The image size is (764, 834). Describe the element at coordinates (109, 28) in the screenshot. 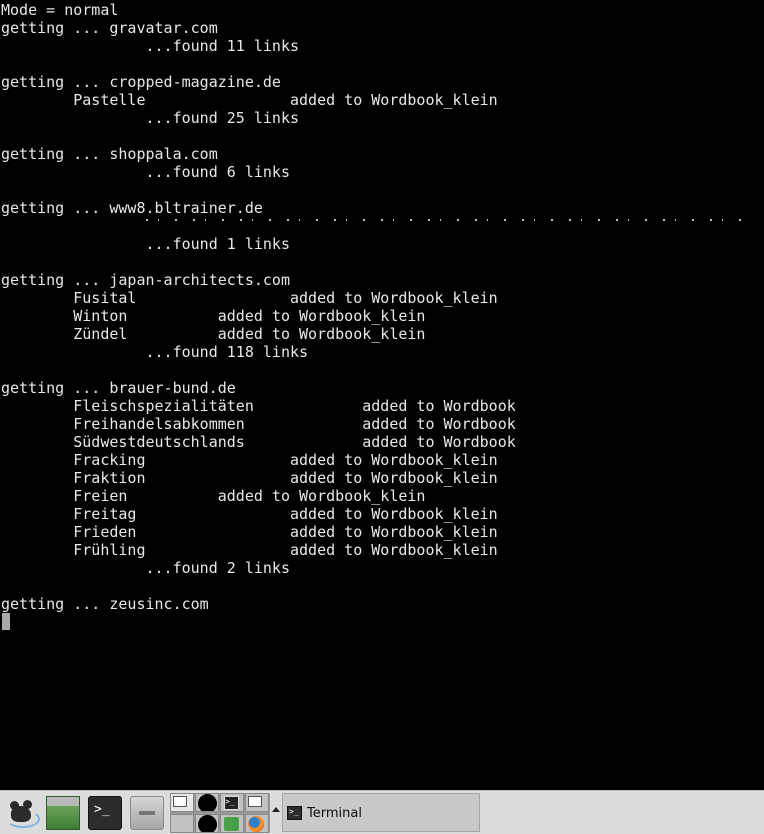

I see `terminal-line: getting ... gravatar.com` at that location.